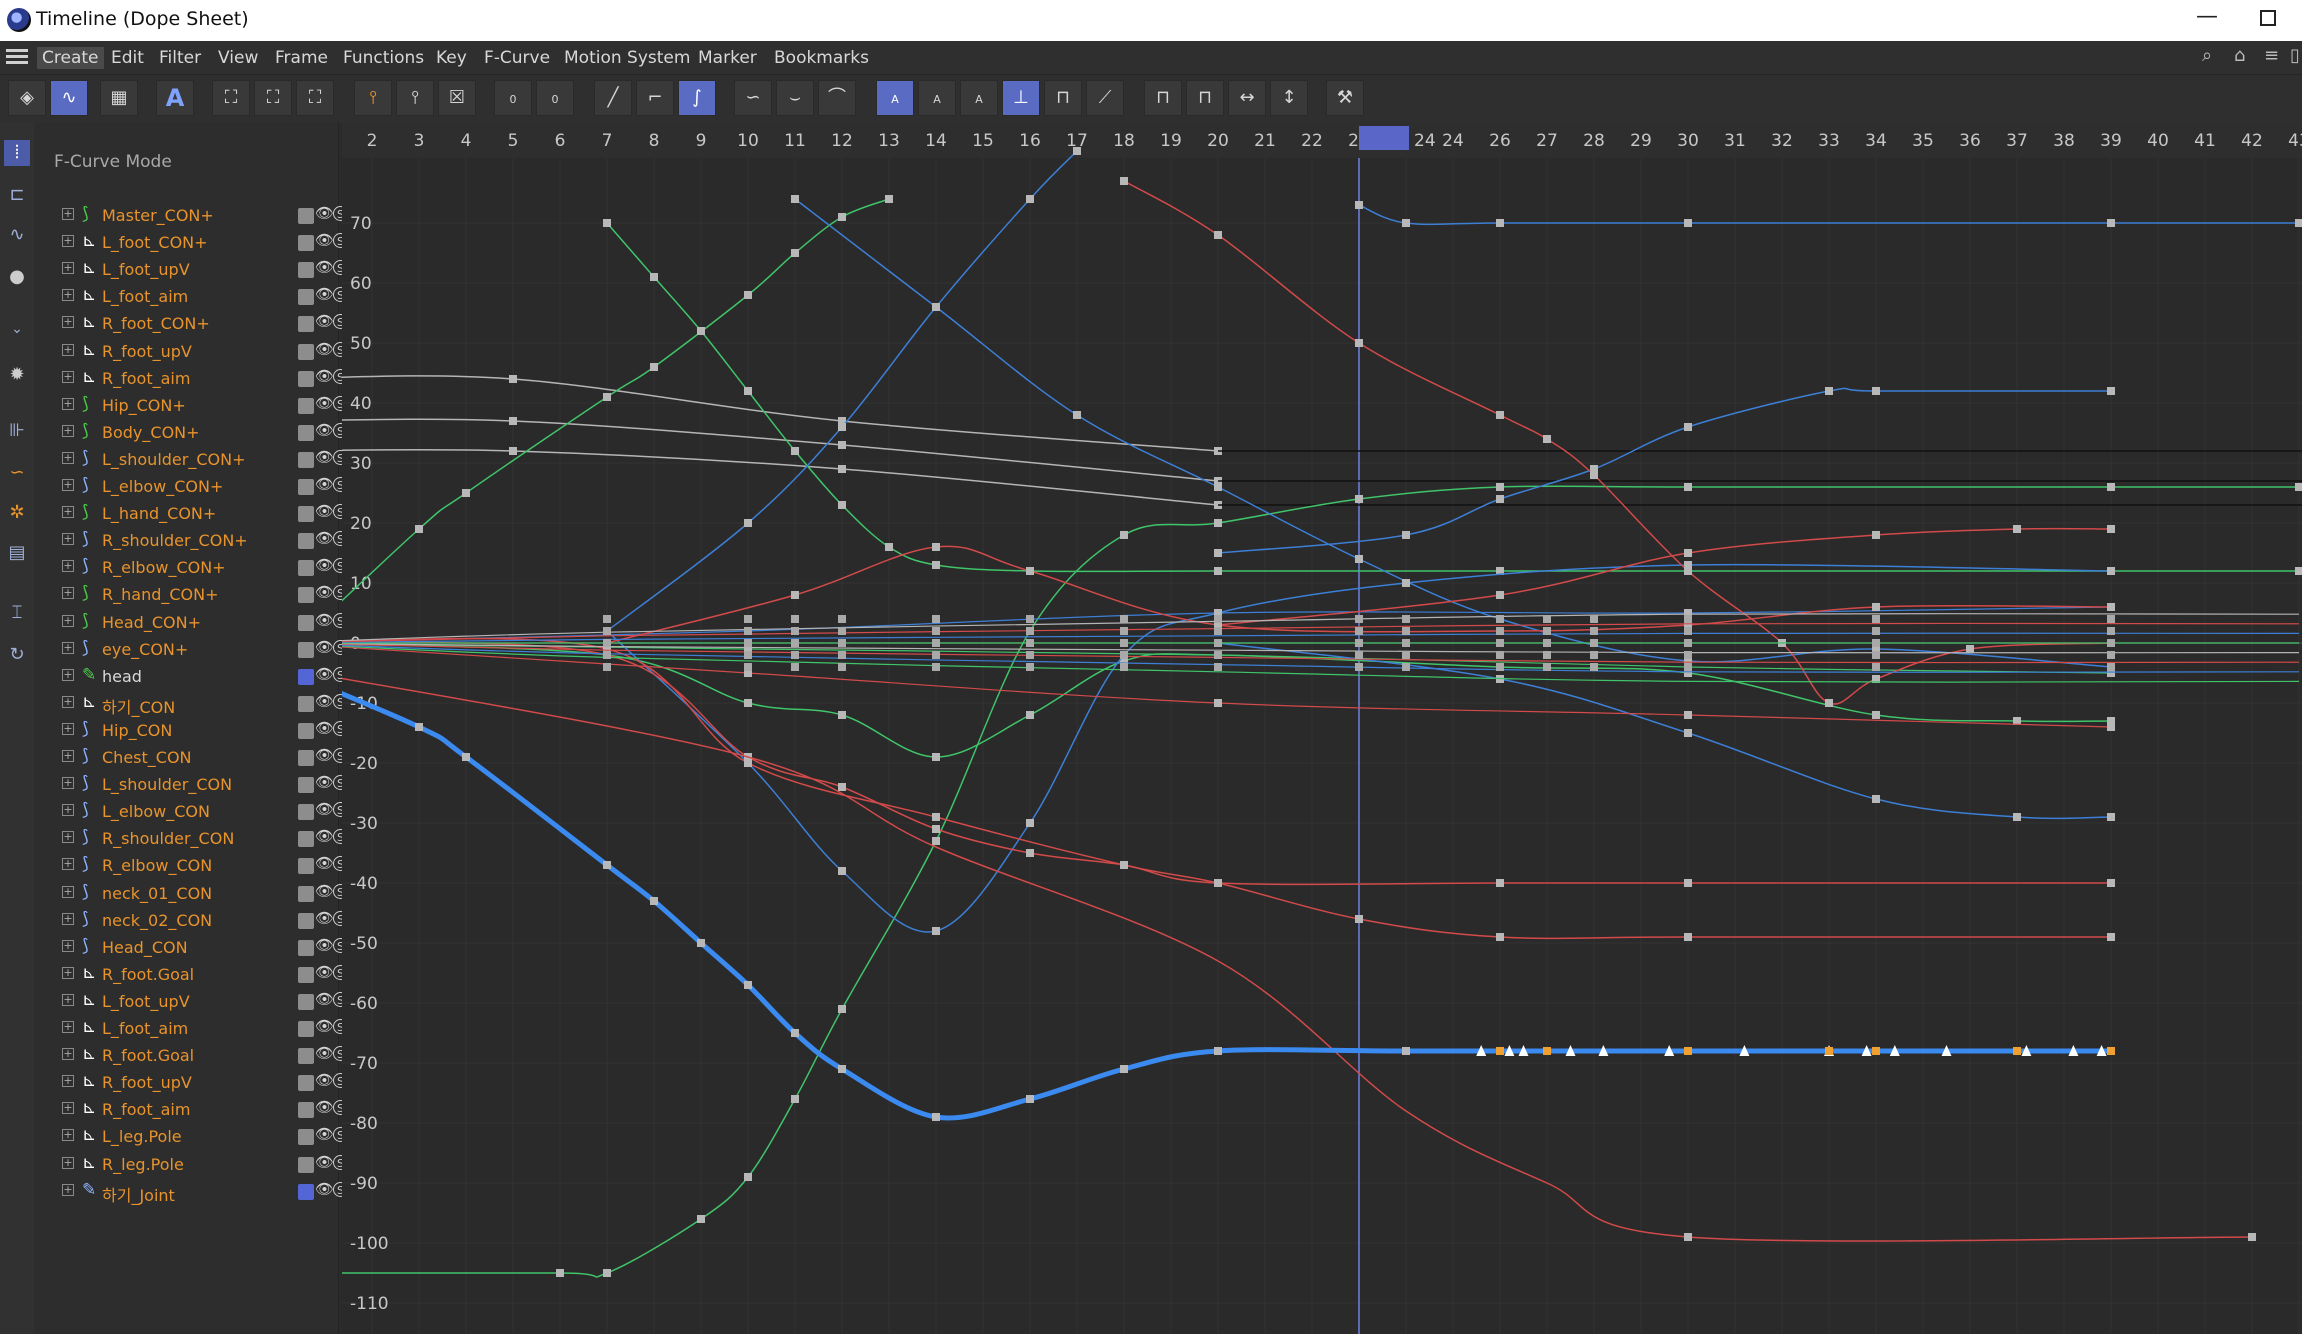 The image size is (2302, 1334). I want to click on nodes-icon: ✲, so click(17, 513).